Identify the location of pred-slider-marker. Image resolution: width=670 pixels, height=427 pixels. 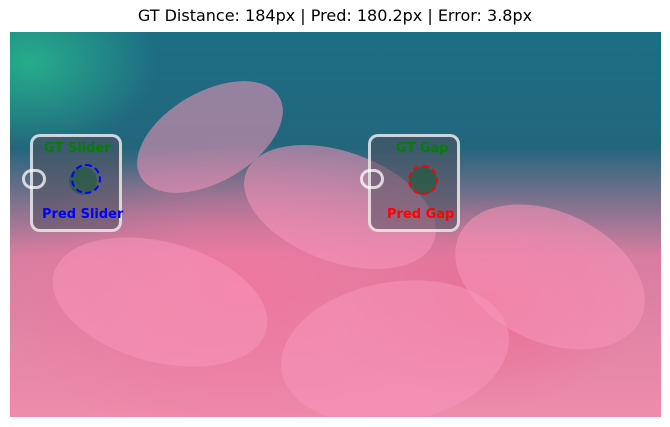
(86, 179).